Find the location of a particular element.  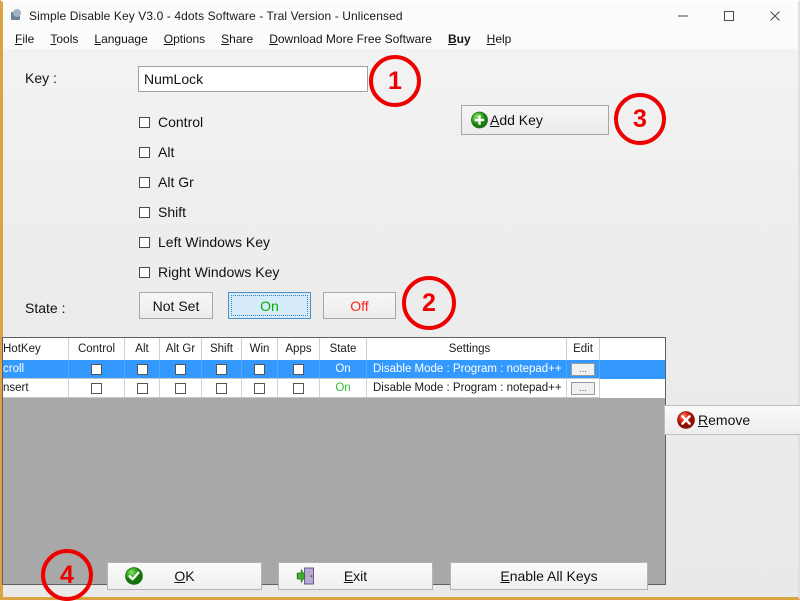

add-key-button: Add Key is located at coordinates (535, 120).